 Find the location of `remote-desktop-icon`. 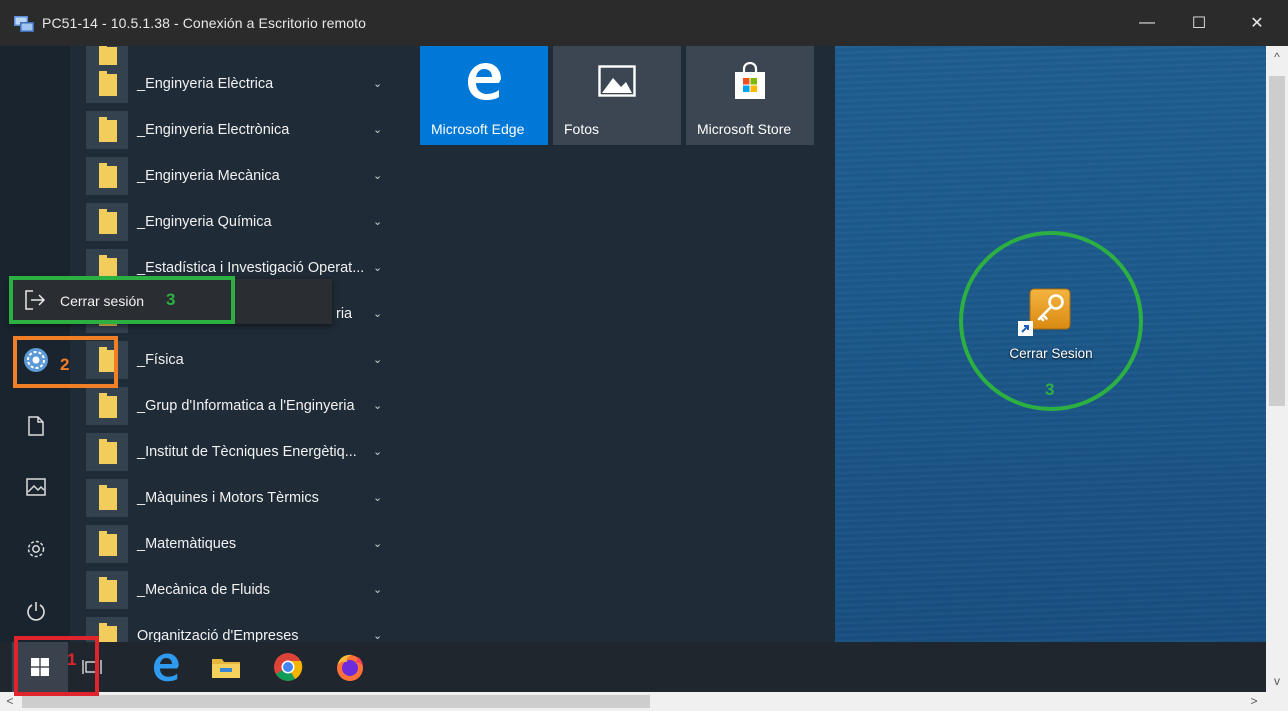

remote-desktop-icon is located at coordinates (24, 24).